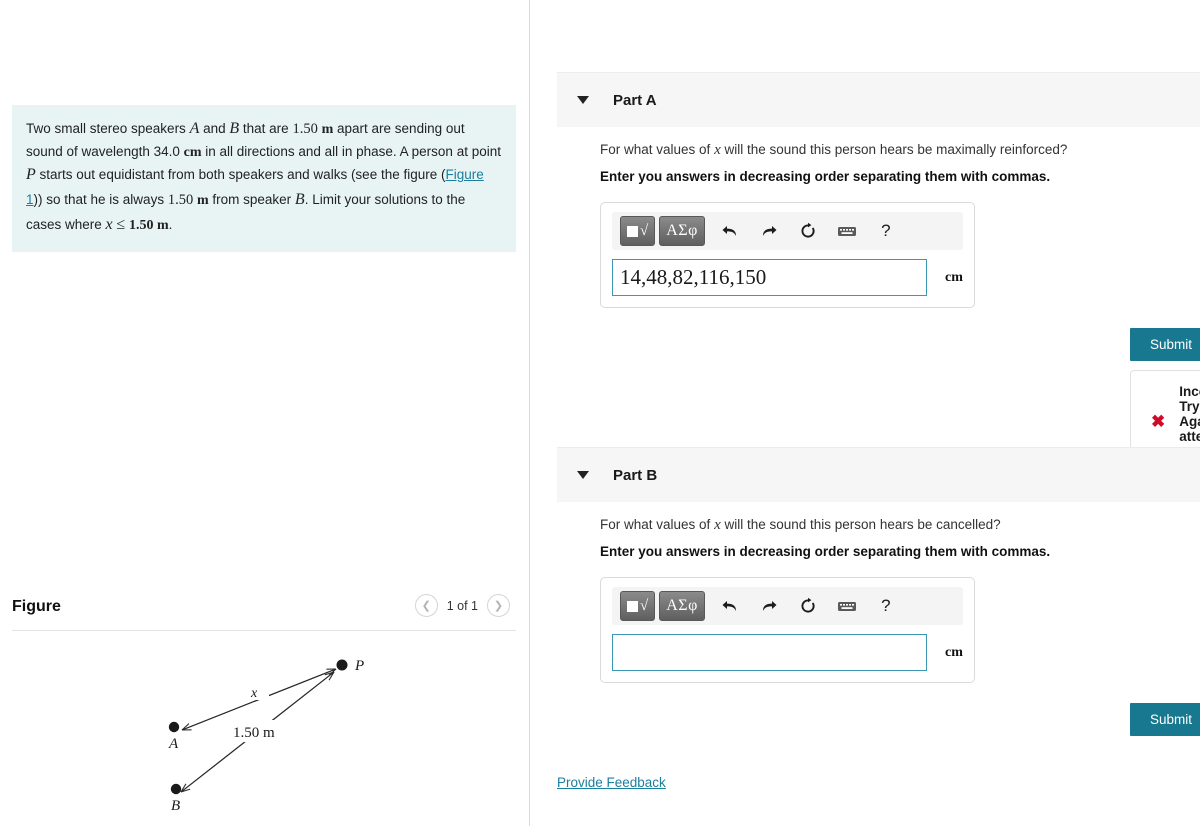 Image resolution: width=1200 pixels, height=826 pixels. Describe the element at coordinates (36, 606) in the screenshot. I see `figure-title: Figure` at that location.